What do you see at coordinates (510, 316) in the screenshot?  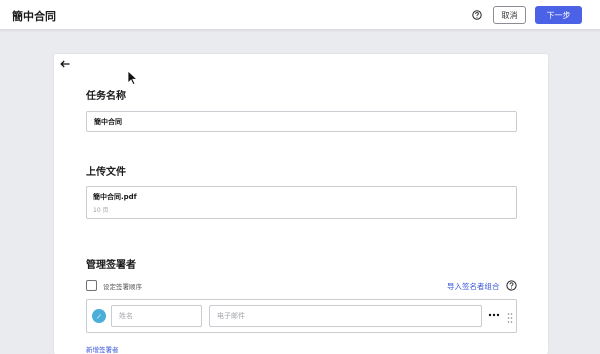 I see `drag-handle-icon` at bounding box center [510, 316].